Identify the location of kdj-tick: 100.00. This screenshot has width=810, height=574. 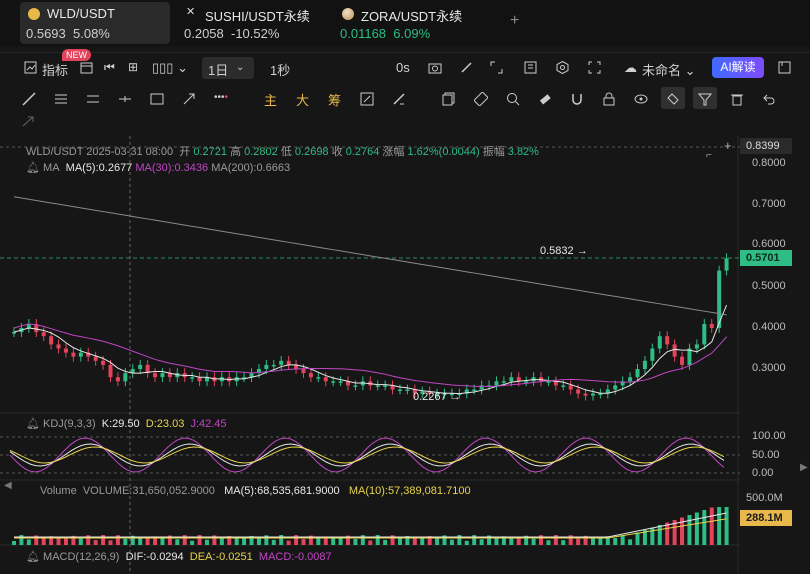
(769, 436).